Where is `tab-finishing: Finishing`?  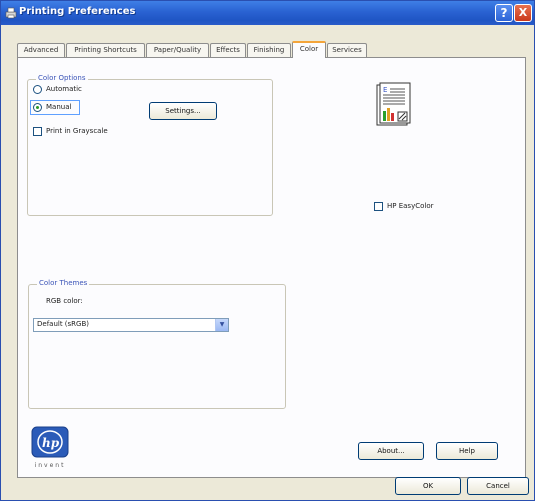
tab-finishing: Finishing is located at coordinates (269, 50).